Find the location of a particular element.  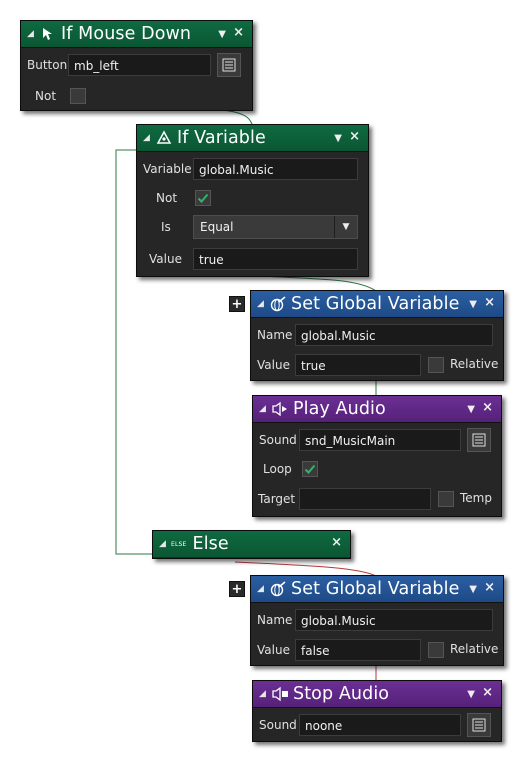

is-select: Equal ▼ is located at coordinates (275, 227).